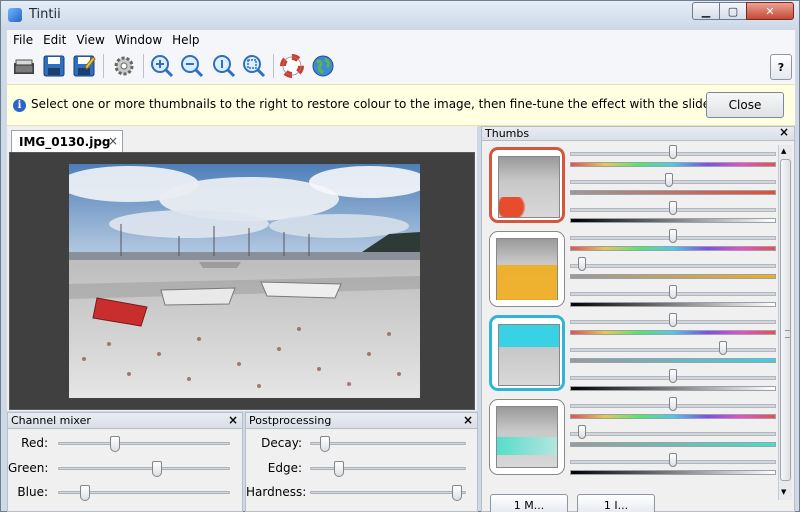 This screenshot has width=800, height=512. What do you see at coordinates (124, 66) in the screenshot?
I see `settings-icon` at bounding box center [124, 66].